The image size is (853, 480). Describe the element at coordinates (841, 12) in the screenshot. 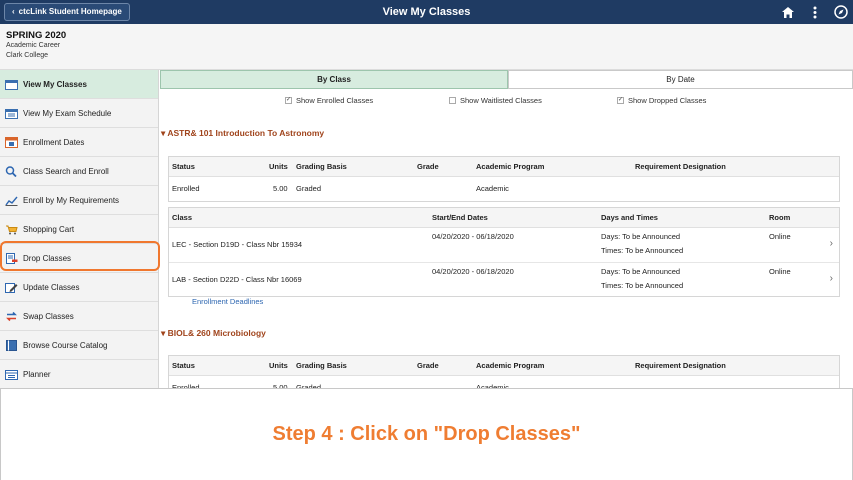

I see `navigation-icon` at that location.